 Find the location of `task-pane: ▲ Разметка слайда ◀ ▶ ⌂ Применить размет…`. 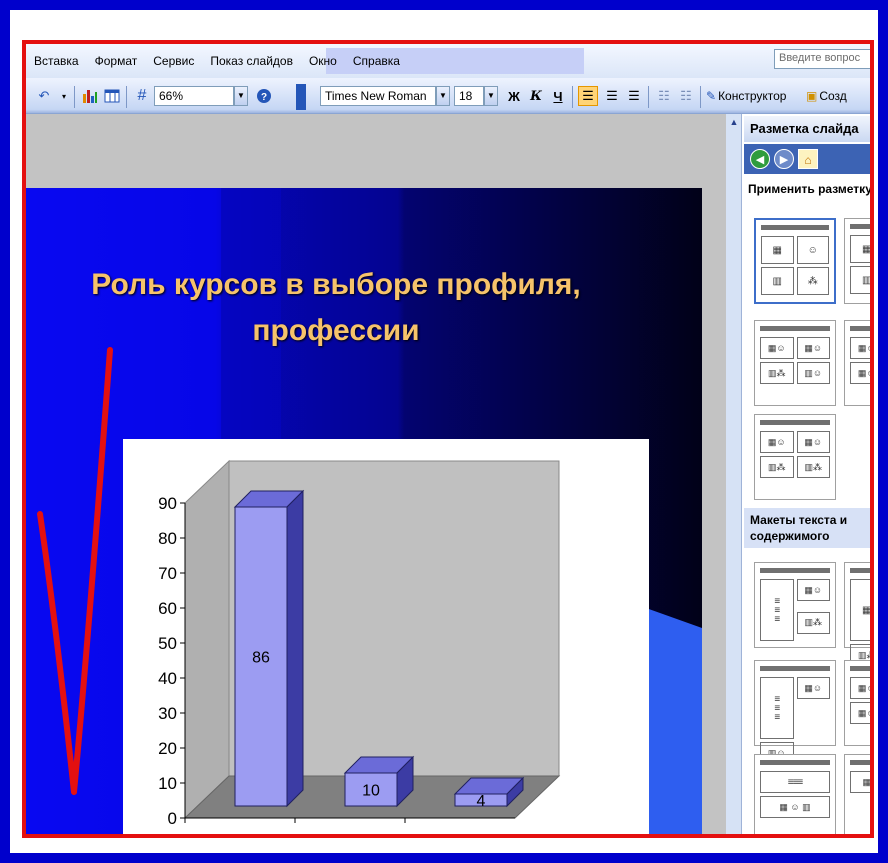

task-pane: ▲ Разметка слайда ◀ ▶ ⌂ Применить размет… is located at coordinates (799, 474).